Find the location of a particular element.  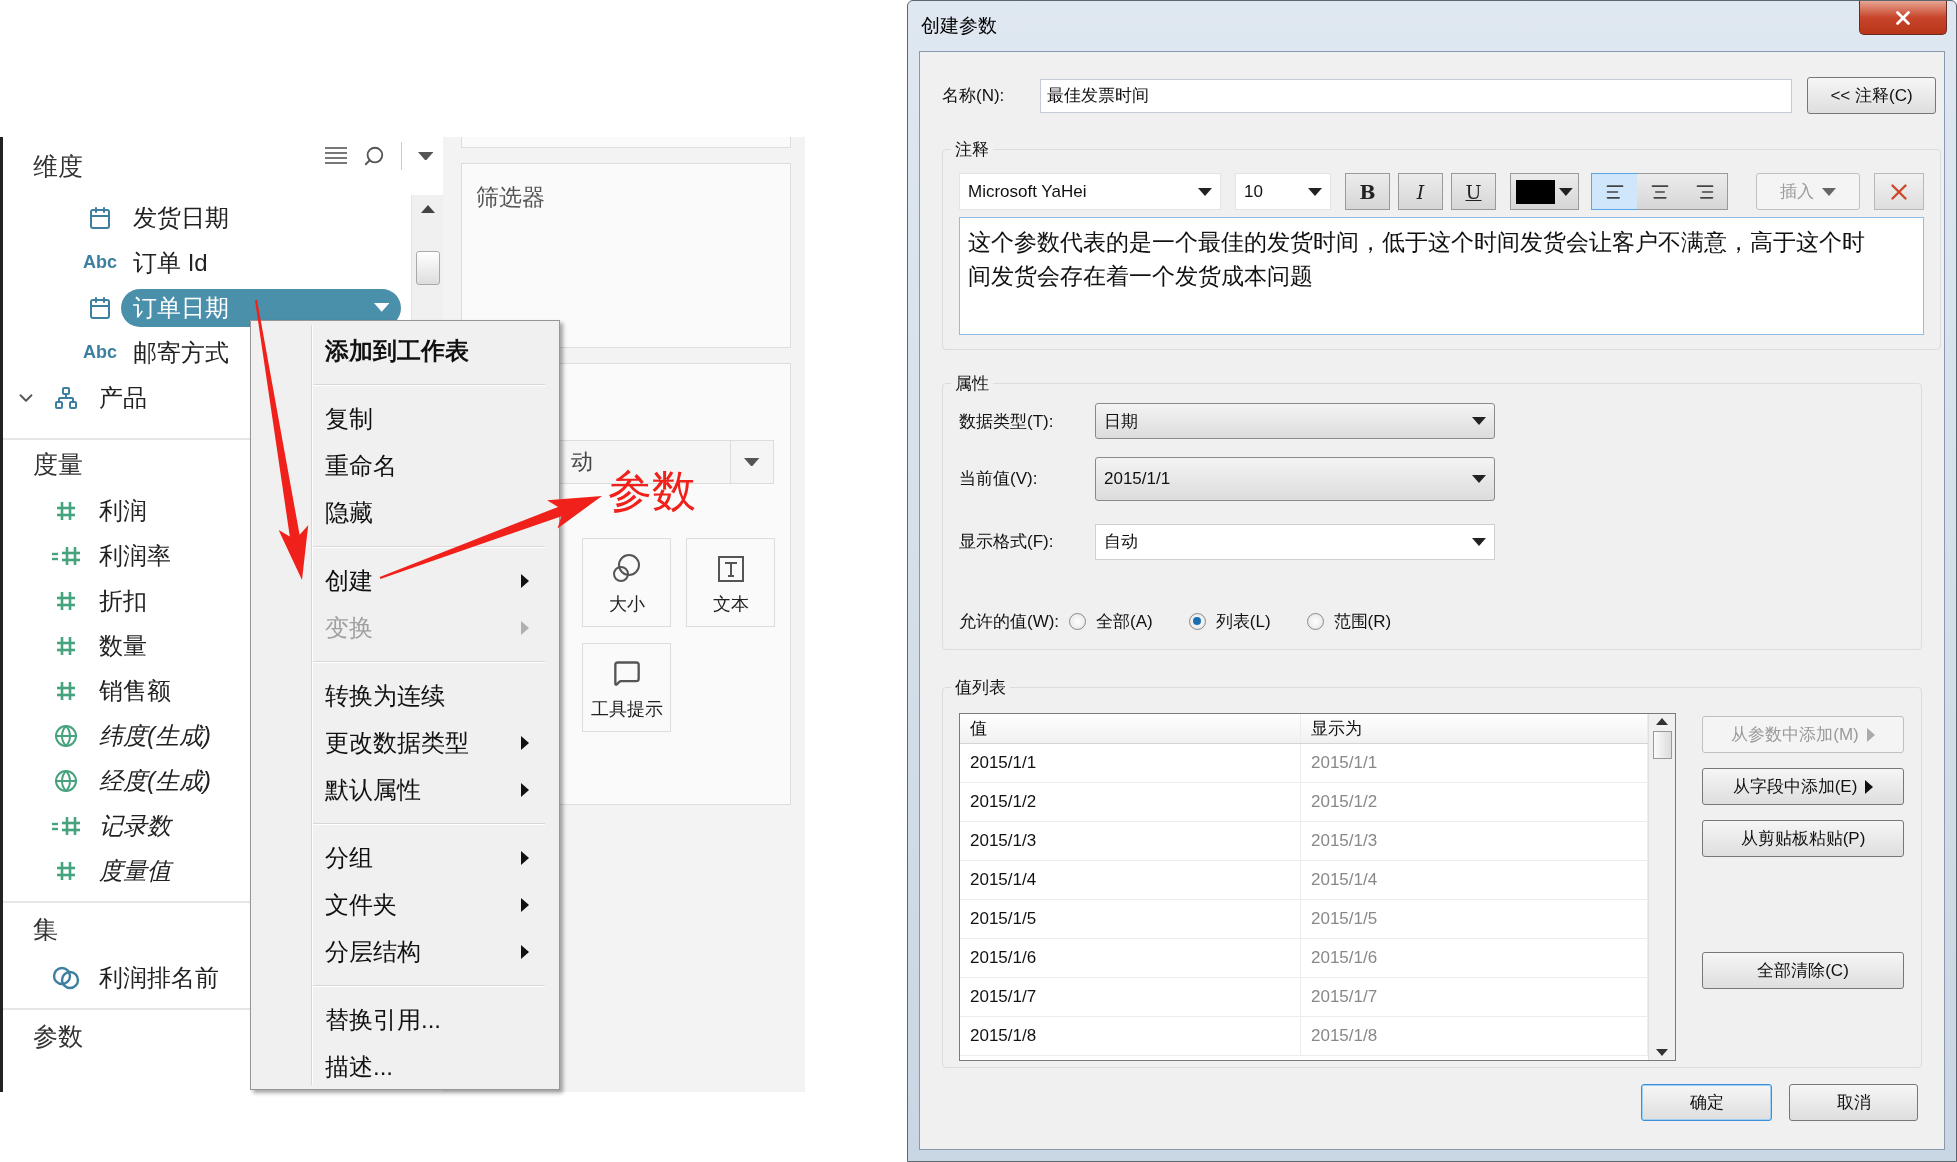

table-cell: 2015/1/8 is located at coordinates (1130, 1036).